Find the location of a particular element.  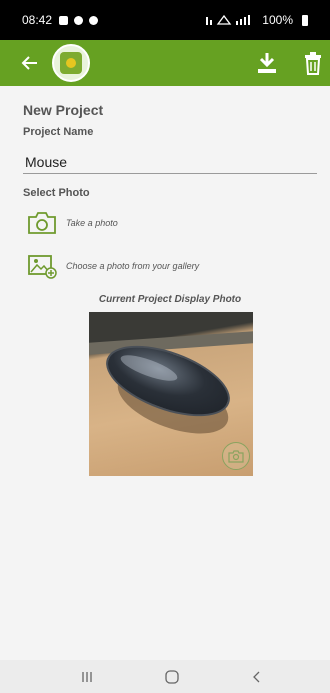

status-bar: 08:42 100% is located at coordinates (165, 20).